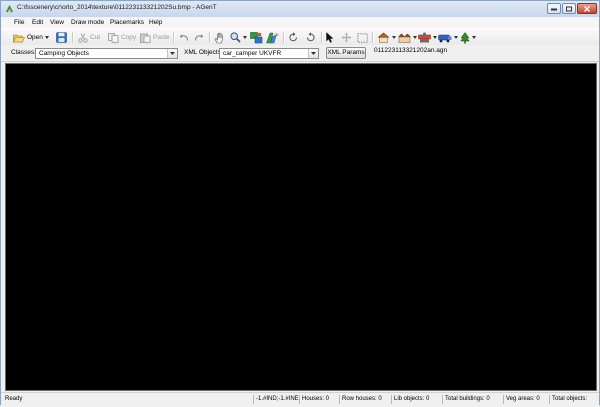 This screenshot has height=407, width=600. I want to click on copy-button: Copy, so click(122, 37).